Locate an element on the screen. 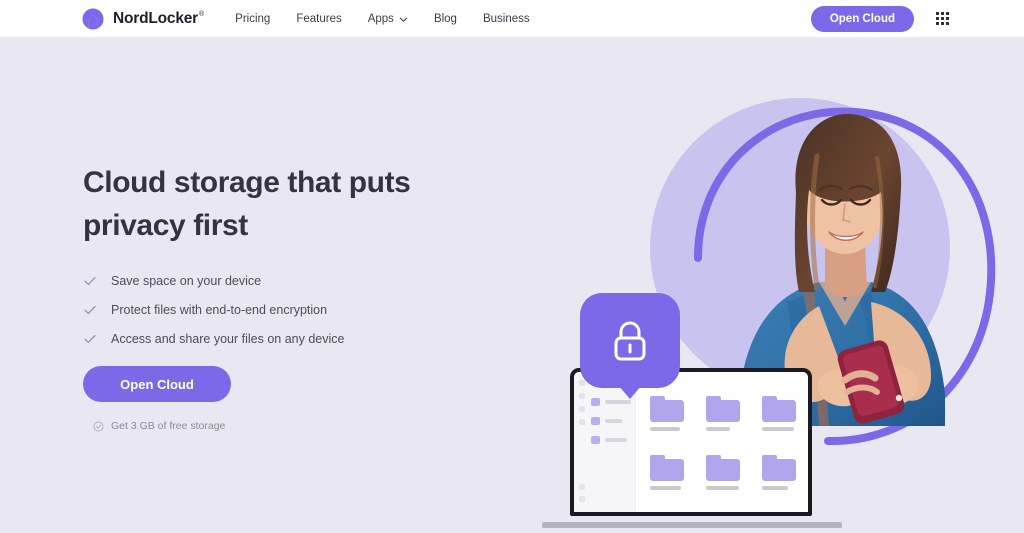 Image resolution: width=1024 pixels, height=533 pixels. brand-logo: NordLocker ® is located at coordinates (143, 19).